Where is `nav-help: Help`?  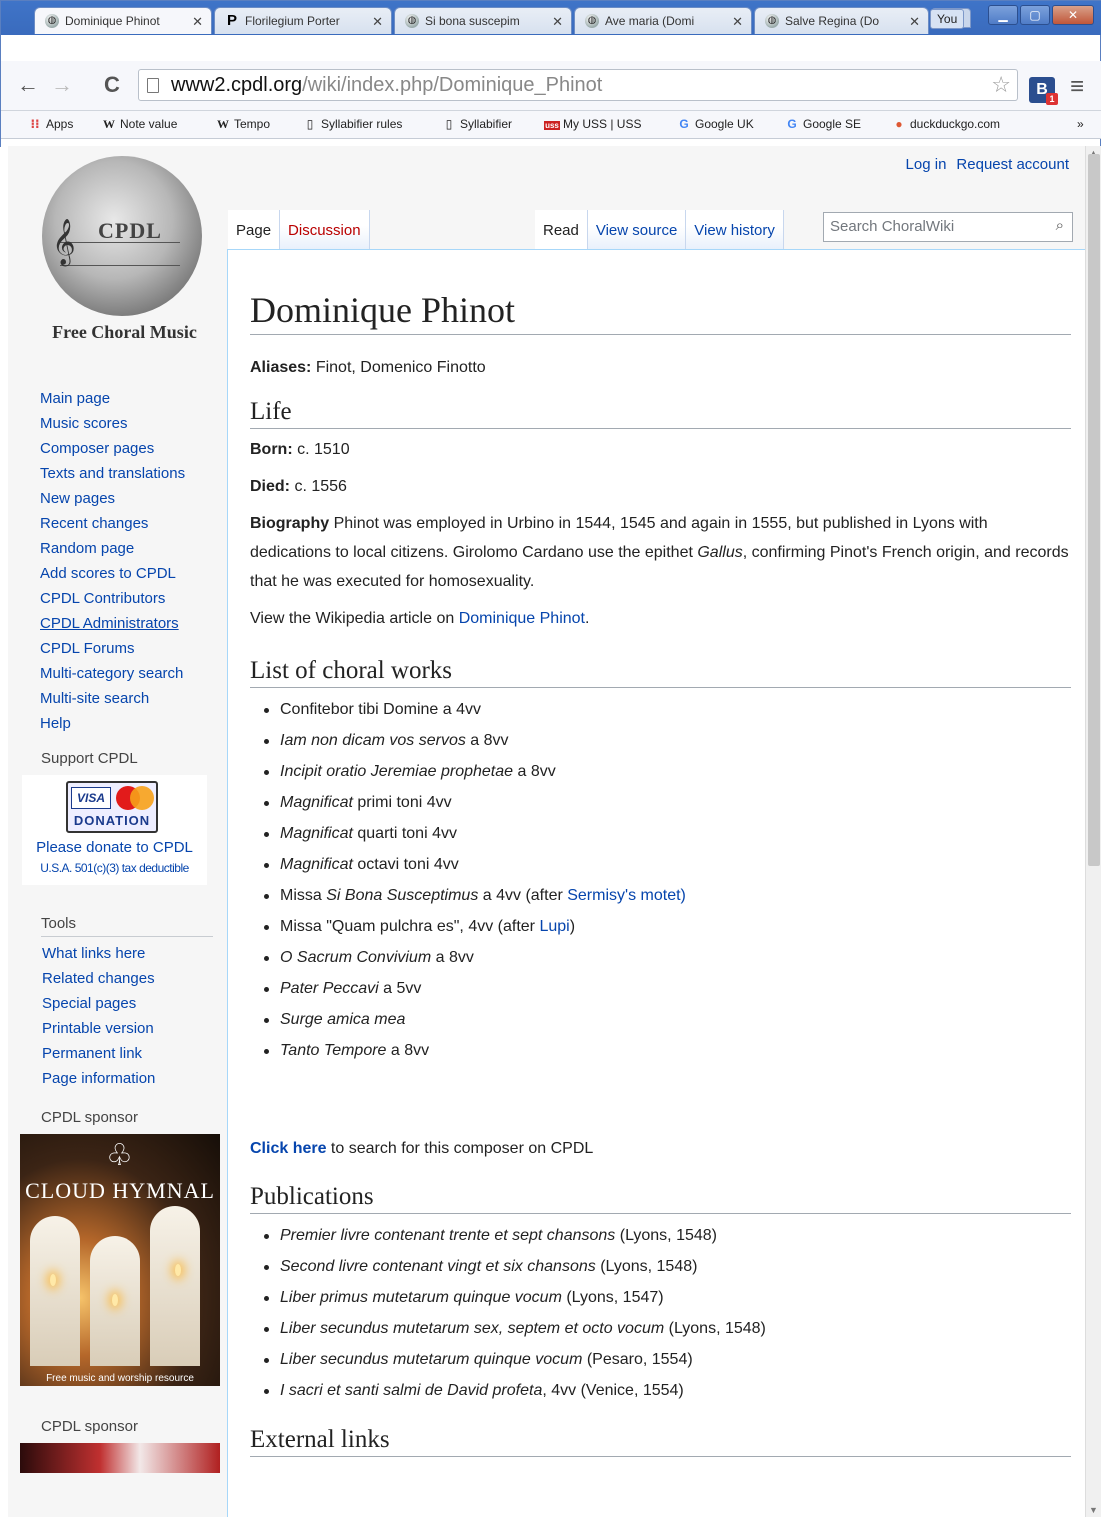 nav-help: Help is located at coordinates (115, 723).